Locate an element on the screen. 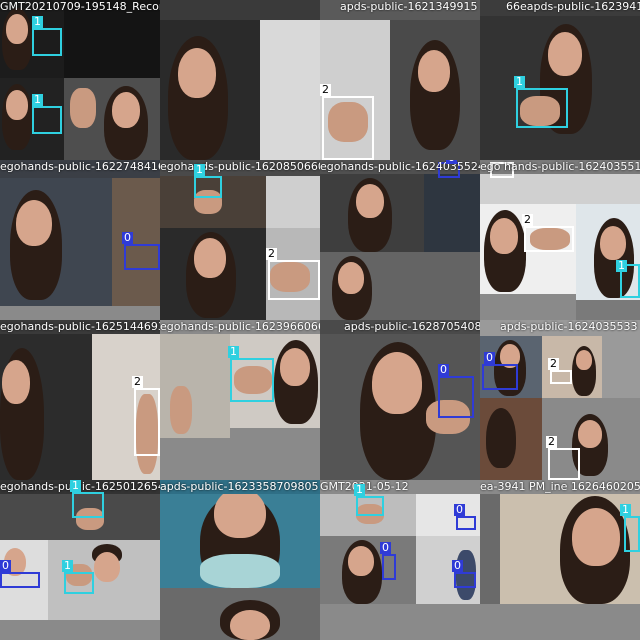 The width and height of the screenshot is (640, 640). mosaic-tile: 0 apds-public-1628705408163 is located at coordinates (400, 400).